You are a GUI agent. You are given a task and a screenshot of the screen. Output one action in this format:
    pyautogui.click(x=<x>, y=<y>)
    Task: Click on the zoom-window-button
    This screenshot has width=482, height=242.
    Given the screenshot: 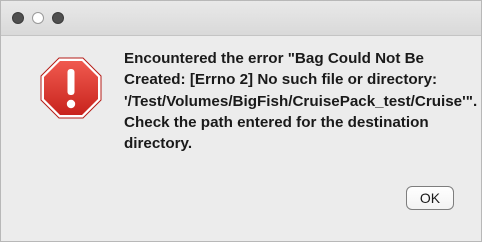 What is the action you would take?
    pyautogui.click(x=58, y=18)
    